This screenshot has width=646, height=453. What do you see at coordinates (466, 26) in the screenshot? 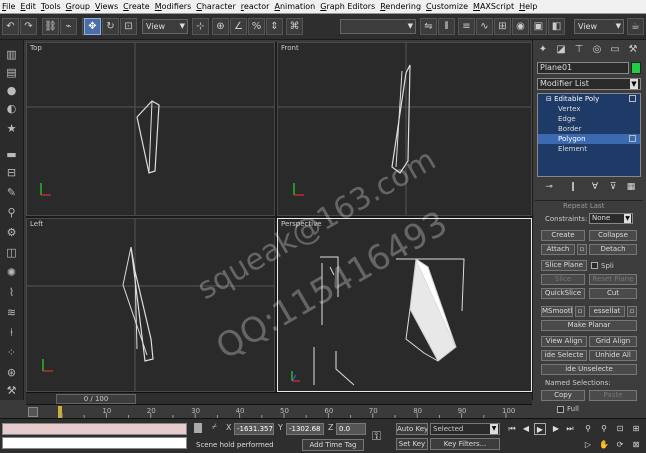
I see `layer-manager-icon: ≡` at bounding box center [466, 26].